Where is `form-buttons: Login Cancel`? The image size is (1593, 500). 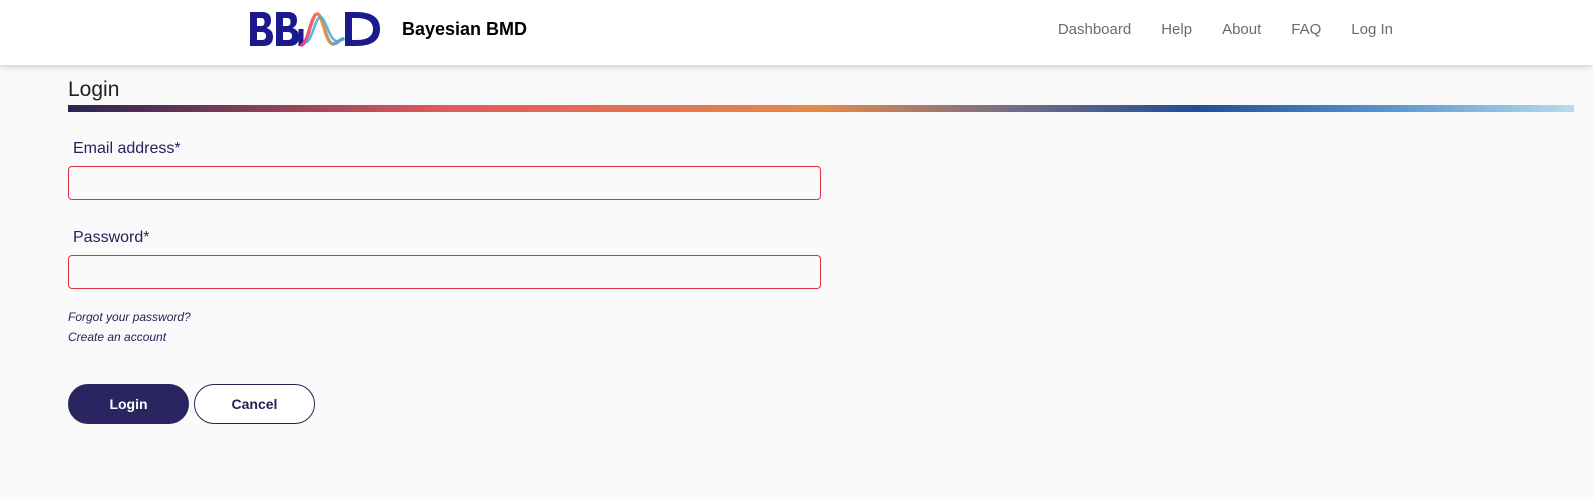
form-buttons: Login Cancel is located at coordinates (821, 404).